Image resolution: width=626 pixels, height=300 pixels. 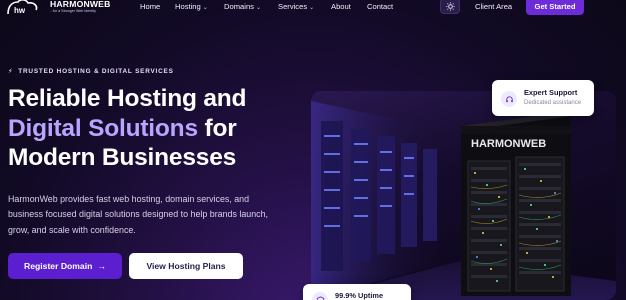 I want to click on expert-support-title: Expert Support, so click(x=551, y=92).